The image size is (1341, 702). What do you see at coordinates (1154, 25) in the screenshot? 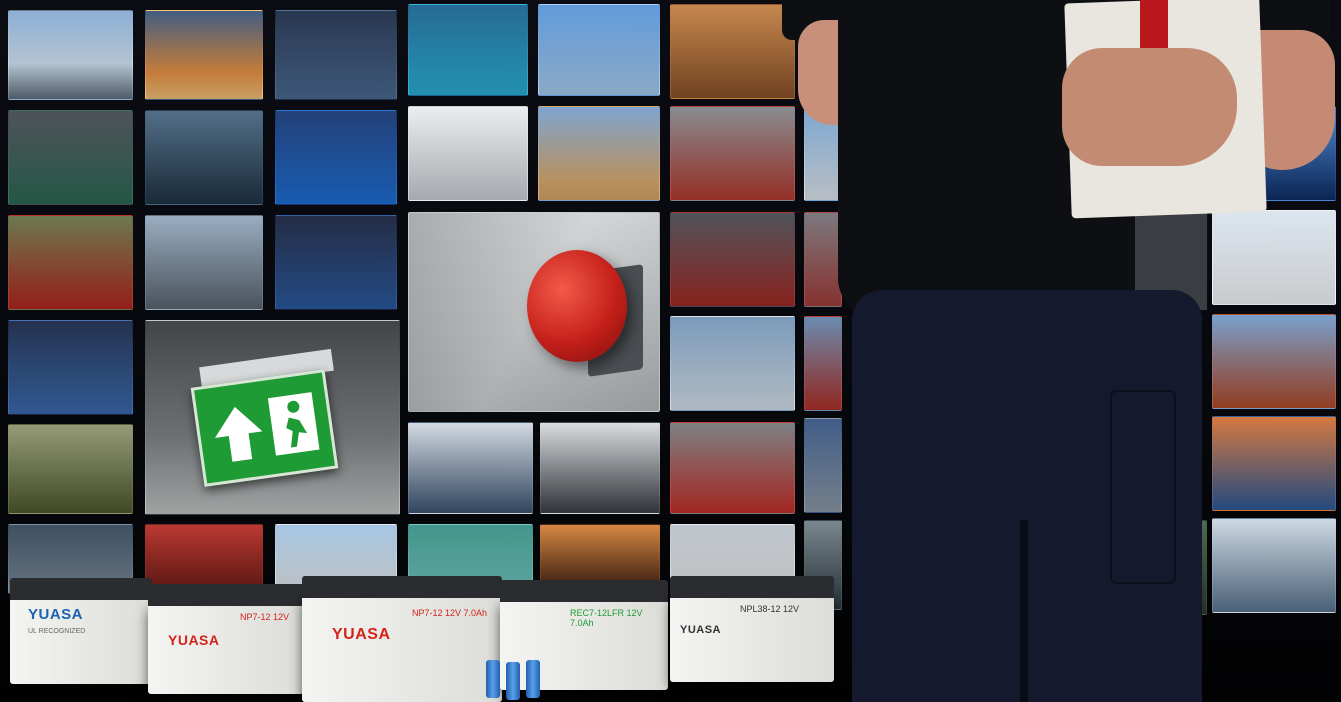
I see `screwdriver-icon` at bounding box center [1154, 25].